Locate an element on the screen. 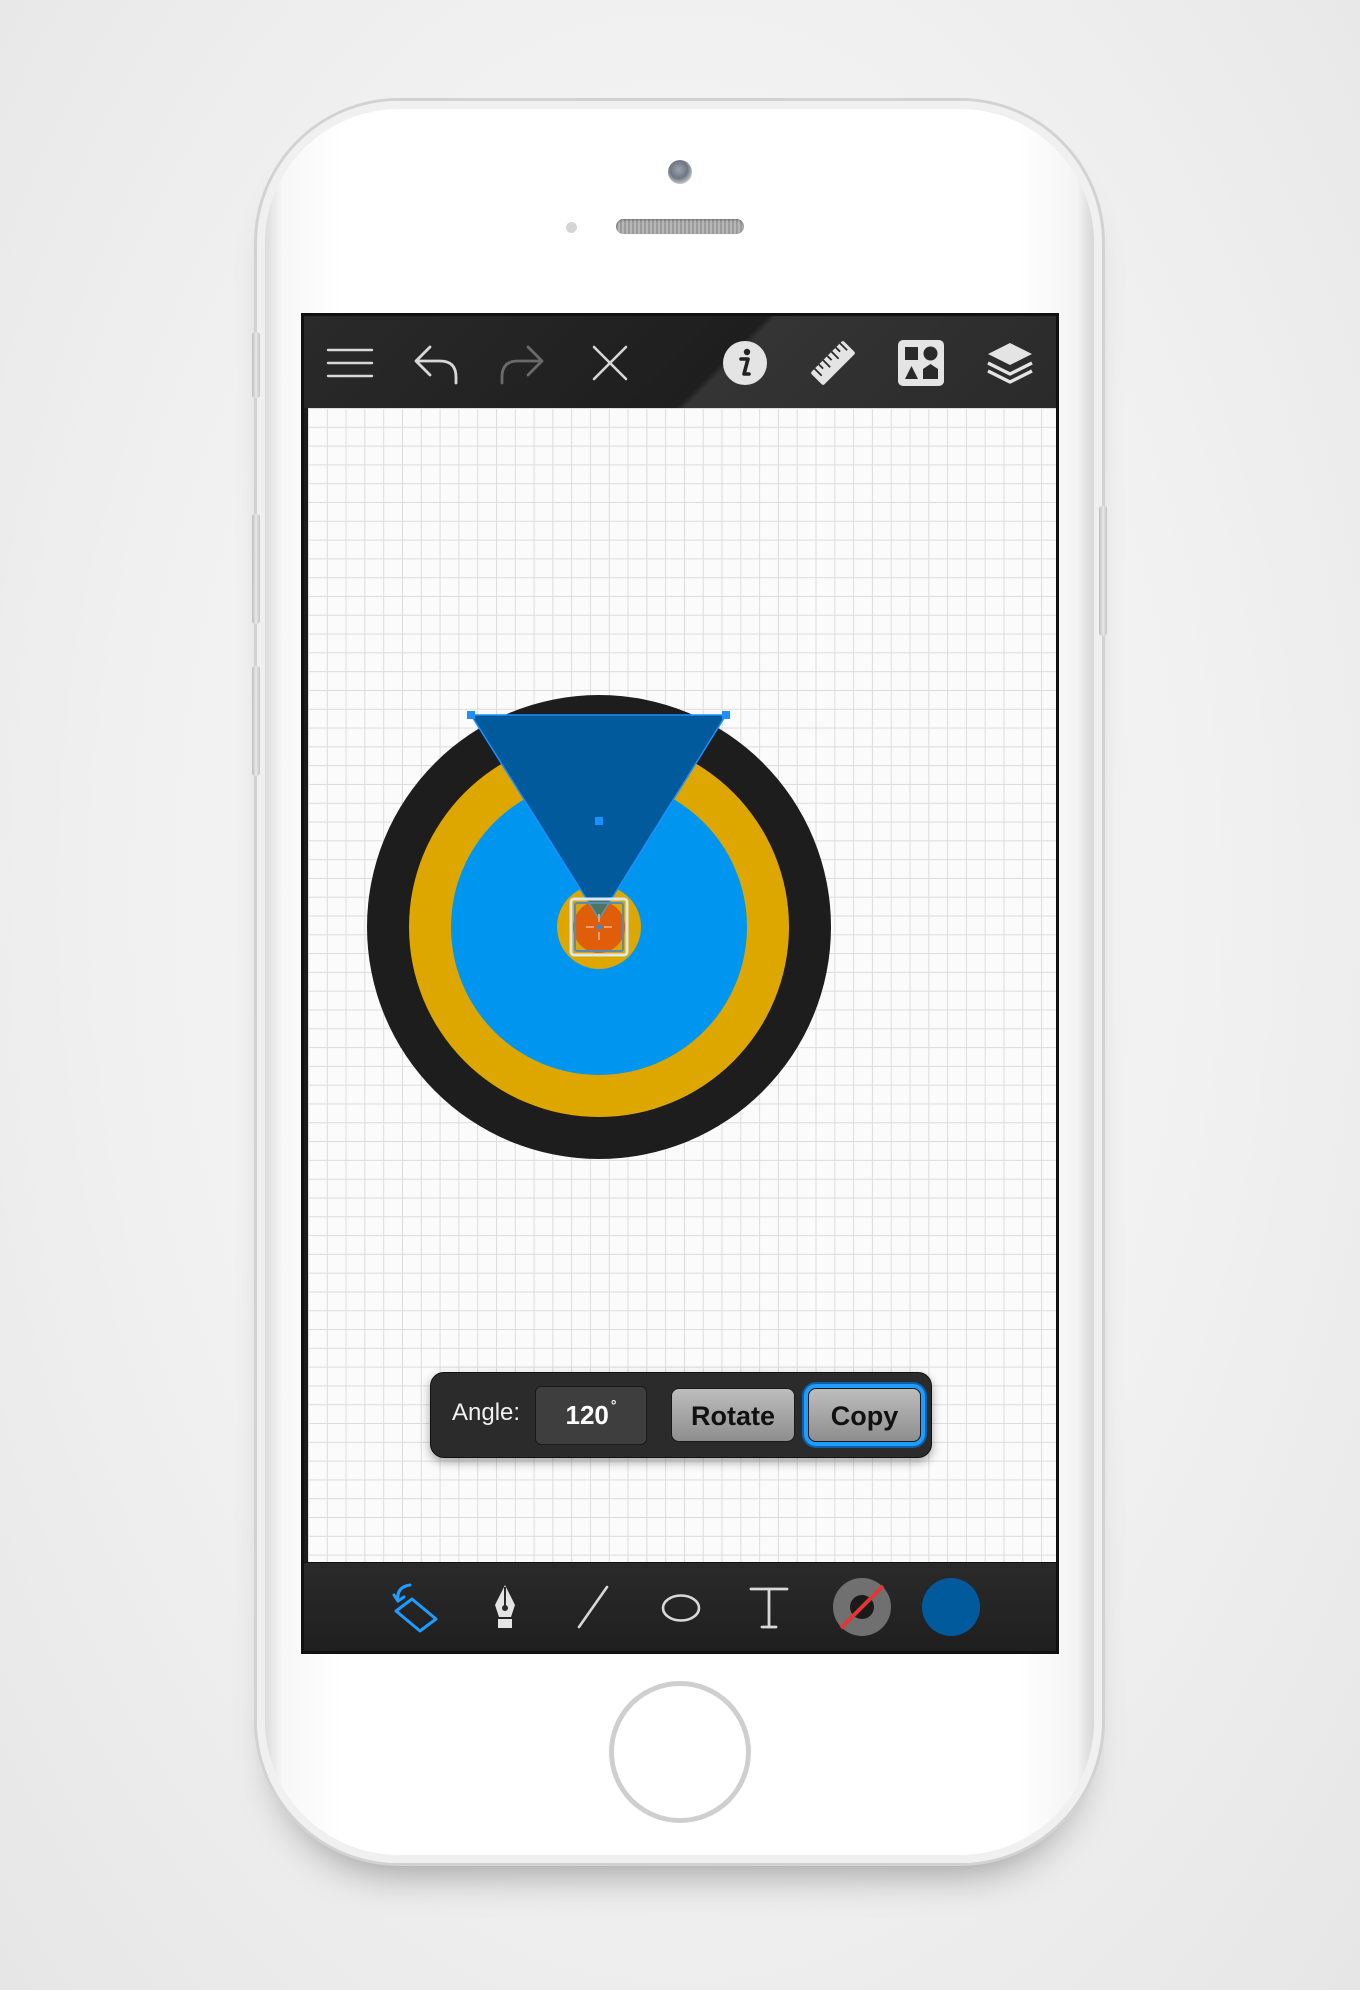 The image size is (1360, 1990). fill-color-icon is located at coordinates (951, 1607).